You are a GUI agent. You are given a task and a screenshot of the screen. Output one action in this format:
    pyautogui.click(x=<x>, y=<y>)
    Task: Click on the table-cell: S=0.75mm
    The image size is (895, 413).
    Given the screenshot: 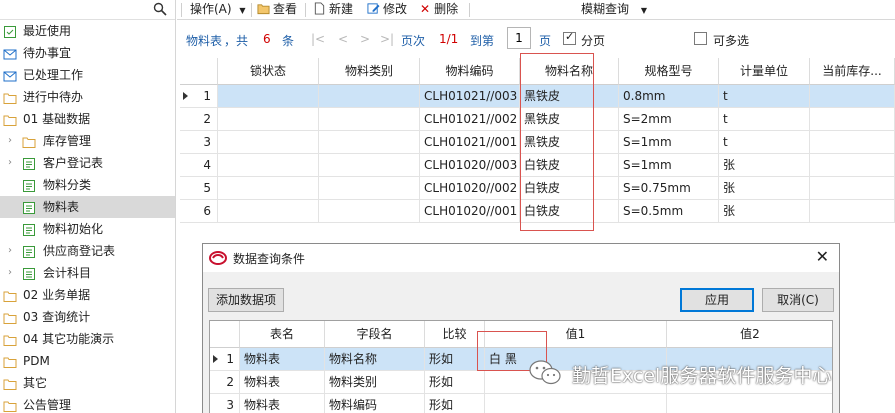 What is the action you would take?
    pyautogui.click(x=669, y=188)
    